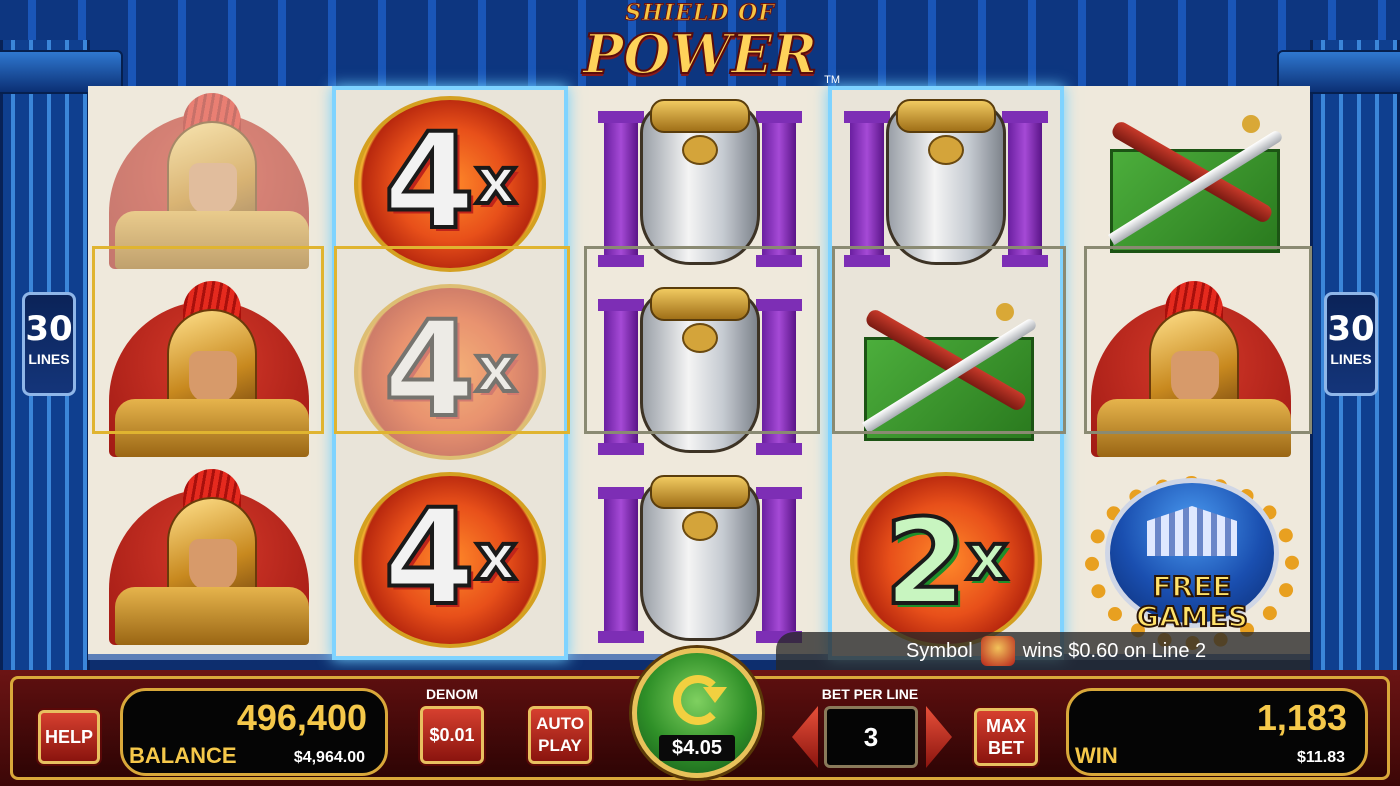  What do you see at coordinates (210, 560) in the screenshot?
I see `symbol-warrior` at bounding box center [210, 560].